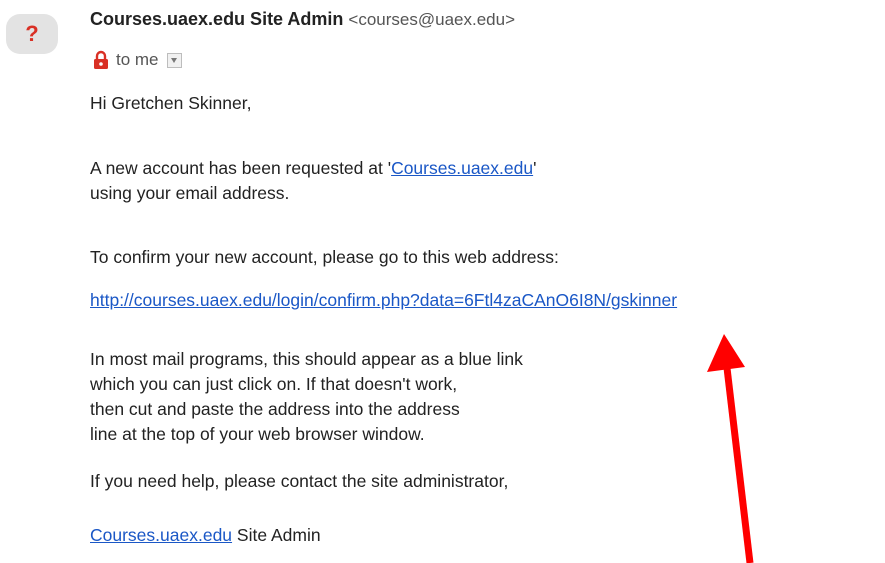 Image resolution: width=885 pixels, height=563 pixels. What do you see at coordinates (730, 448) in the screenshot?
I see `annotation-arrow` at bounding box center [730, 448].